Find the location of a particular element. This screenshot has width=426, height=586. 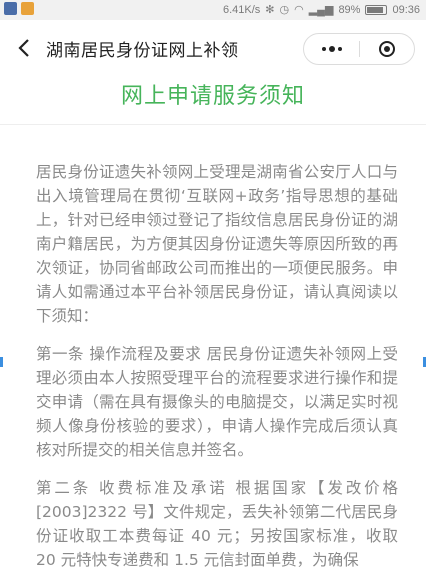

target-close-icon is located at coordinates (387, 49).